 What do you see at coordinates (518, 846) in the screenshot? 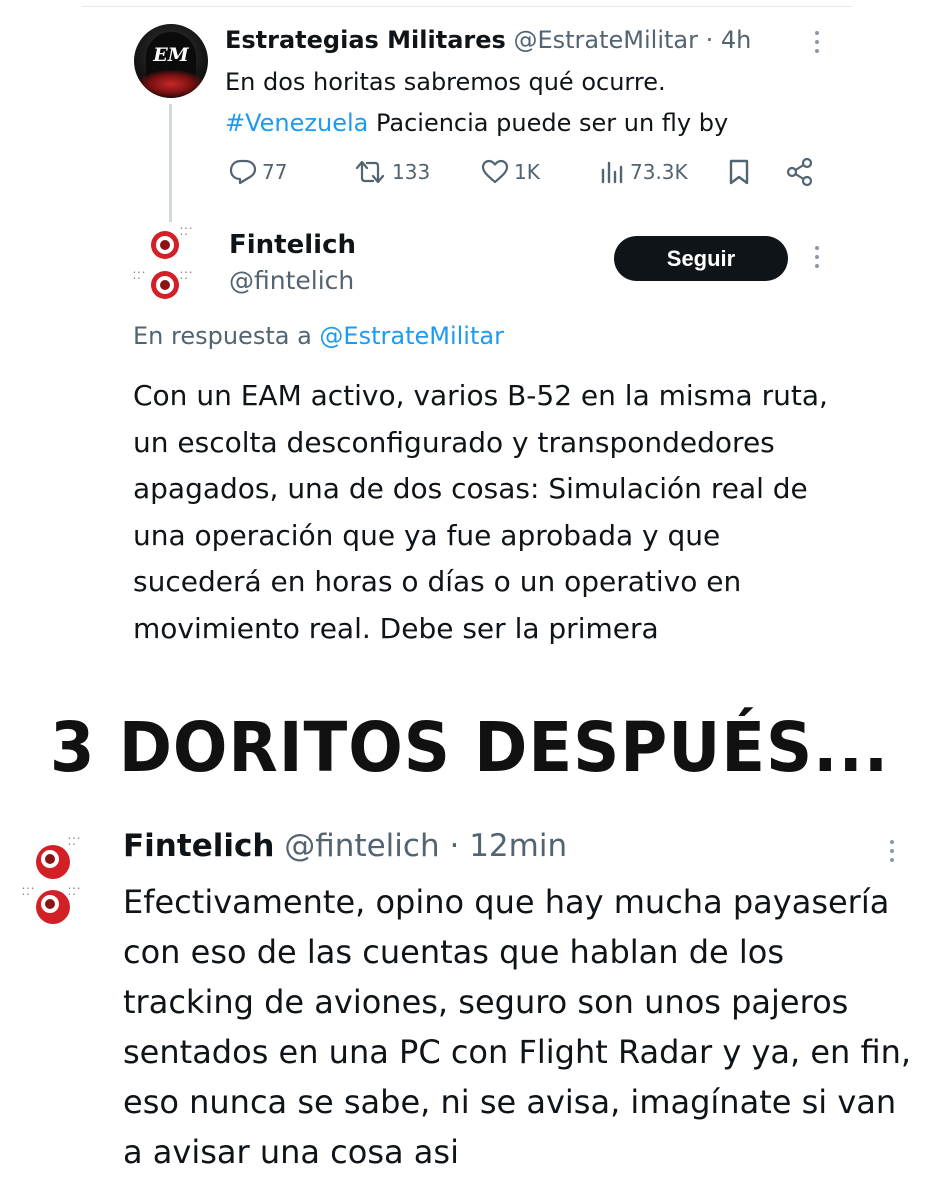
I see `timestamp: 12min` at bounding box center [518, 846].